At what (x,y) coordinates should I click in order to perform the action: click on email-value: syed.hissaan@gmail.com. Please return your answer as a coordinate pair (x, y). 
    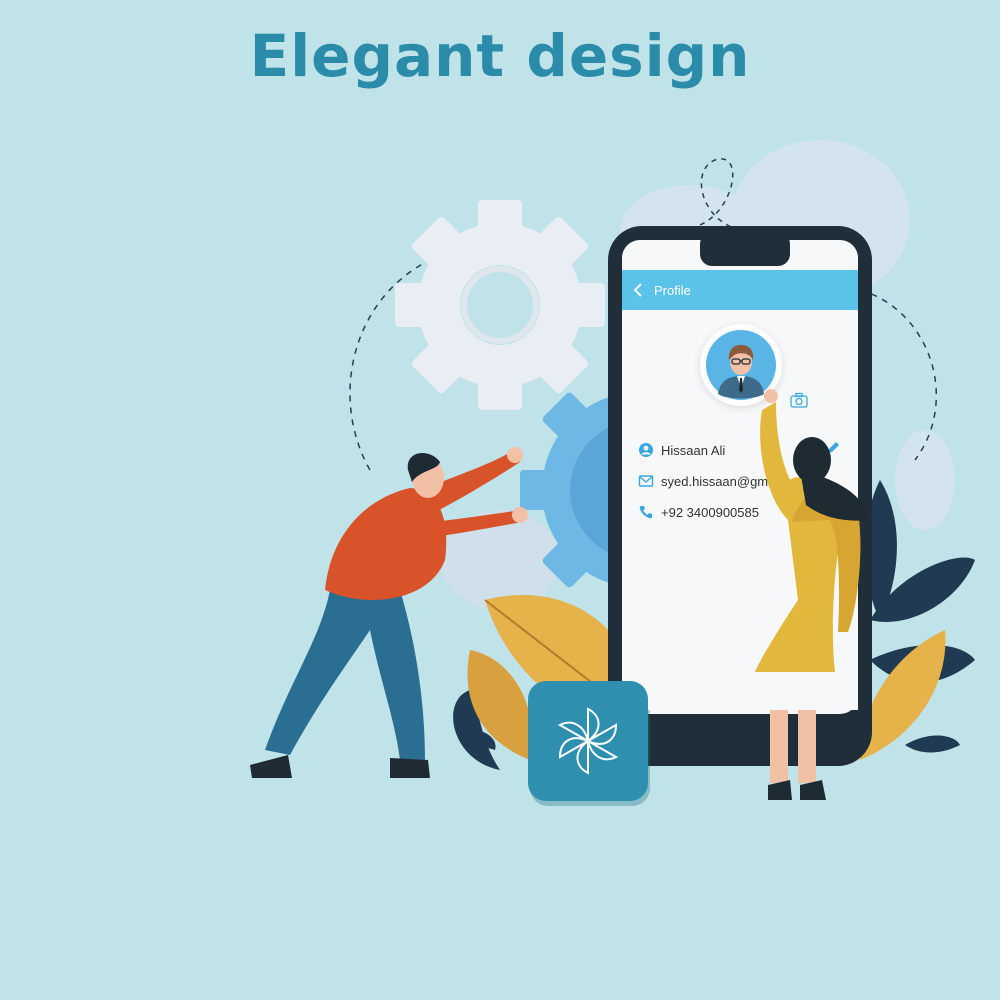
    Looking at the image, I should click on (735, 481).